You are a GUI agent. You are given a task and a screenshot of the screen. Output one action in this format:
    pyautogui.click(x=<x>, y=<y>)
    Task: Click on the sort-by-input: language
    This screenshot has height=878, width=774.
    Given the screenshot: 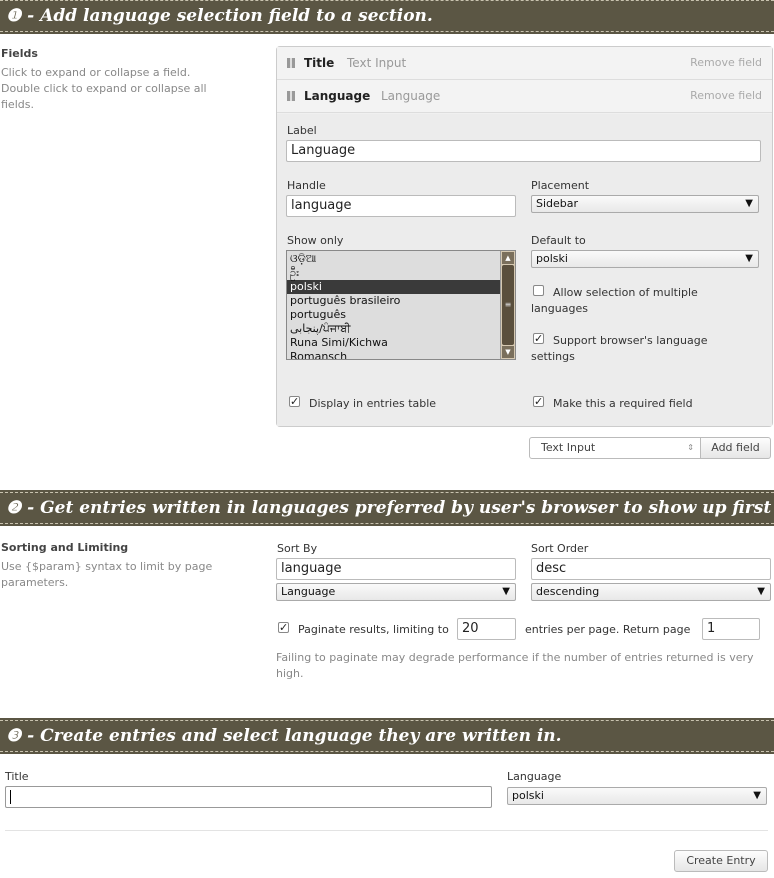 What is the action you would take?
    pyautogui.click(x=396, y=569)
    